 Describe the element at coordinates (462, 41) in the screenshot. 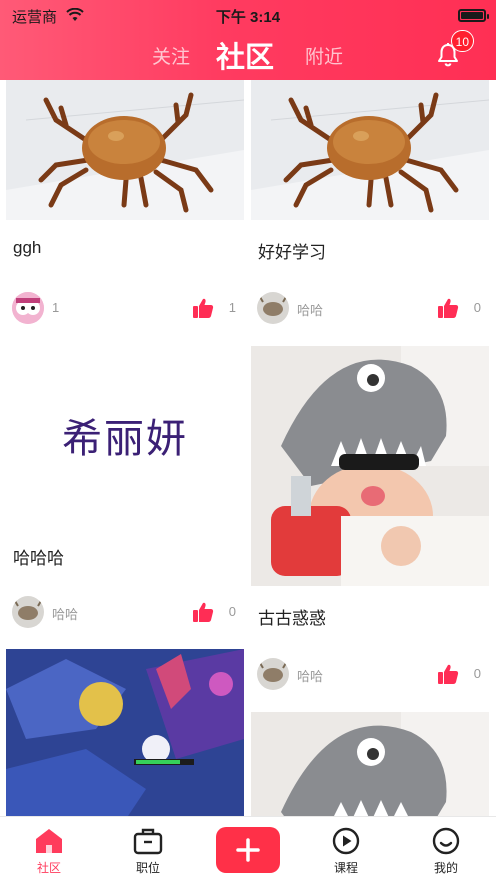

I see `notification-badge: 10` at that location.